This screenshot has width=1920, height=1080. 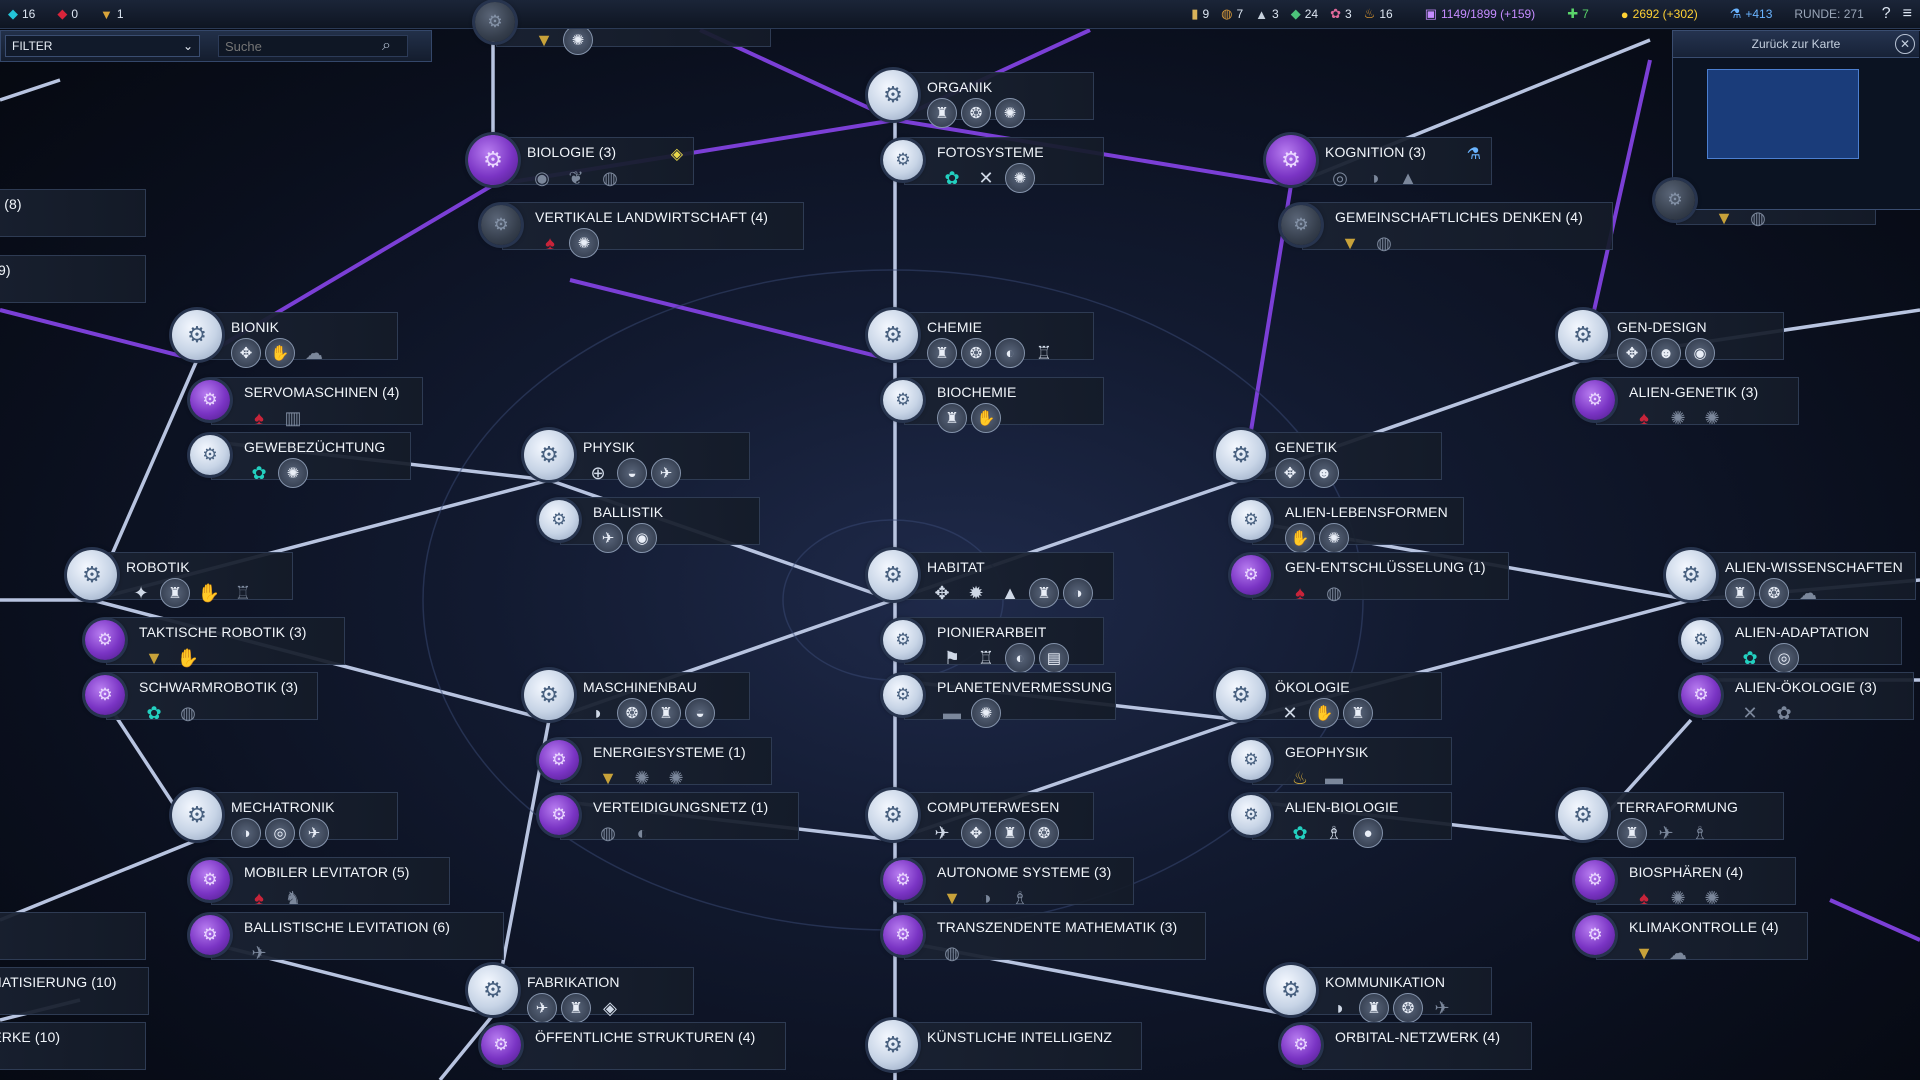 I want to click on minimap-viewport, so click(x=1783, y=114).